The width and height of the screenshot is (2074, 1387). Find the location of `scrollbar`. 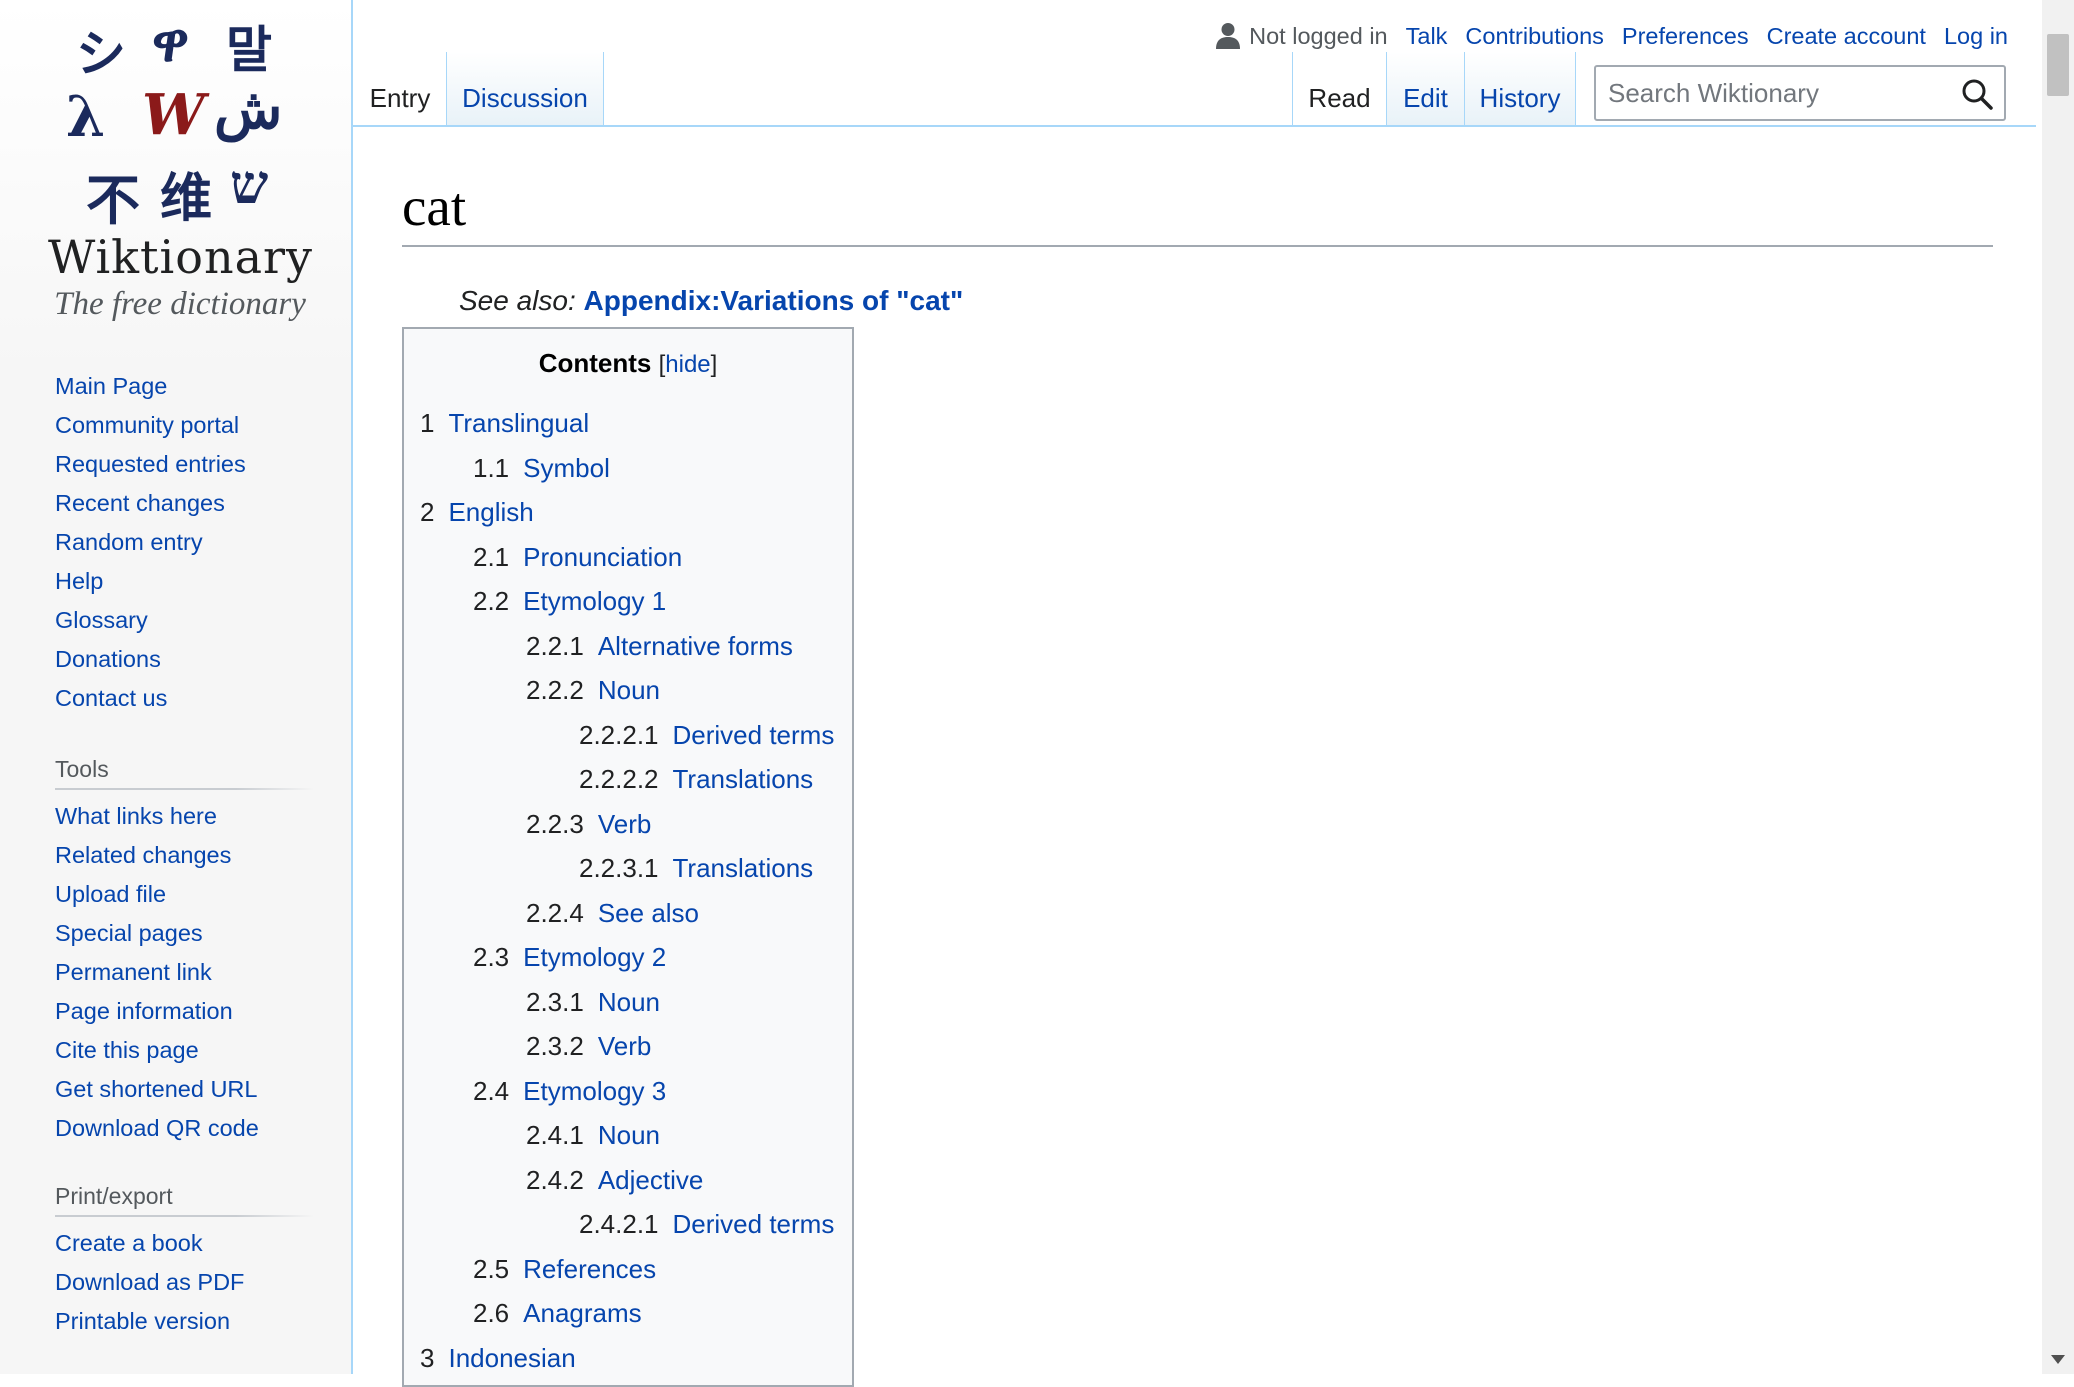

scrollbar is located at coordinates (2058, 687).